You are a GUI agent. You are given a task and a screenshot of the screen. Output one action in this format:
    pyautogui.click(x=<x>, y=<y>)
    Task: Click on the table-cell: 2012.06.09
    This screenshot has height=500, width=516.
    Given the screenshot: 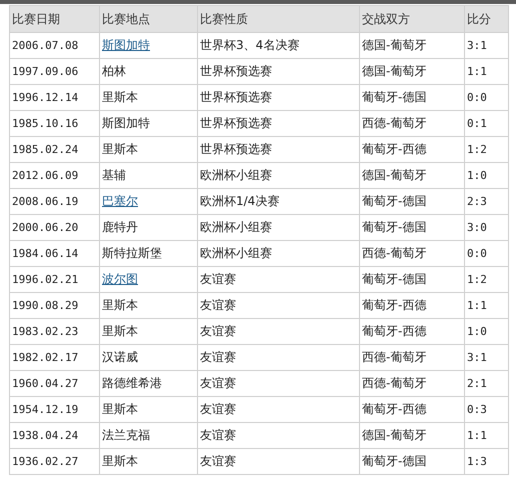 What is the action you would take?
    pyautogui.click(x=55, y=175)
    